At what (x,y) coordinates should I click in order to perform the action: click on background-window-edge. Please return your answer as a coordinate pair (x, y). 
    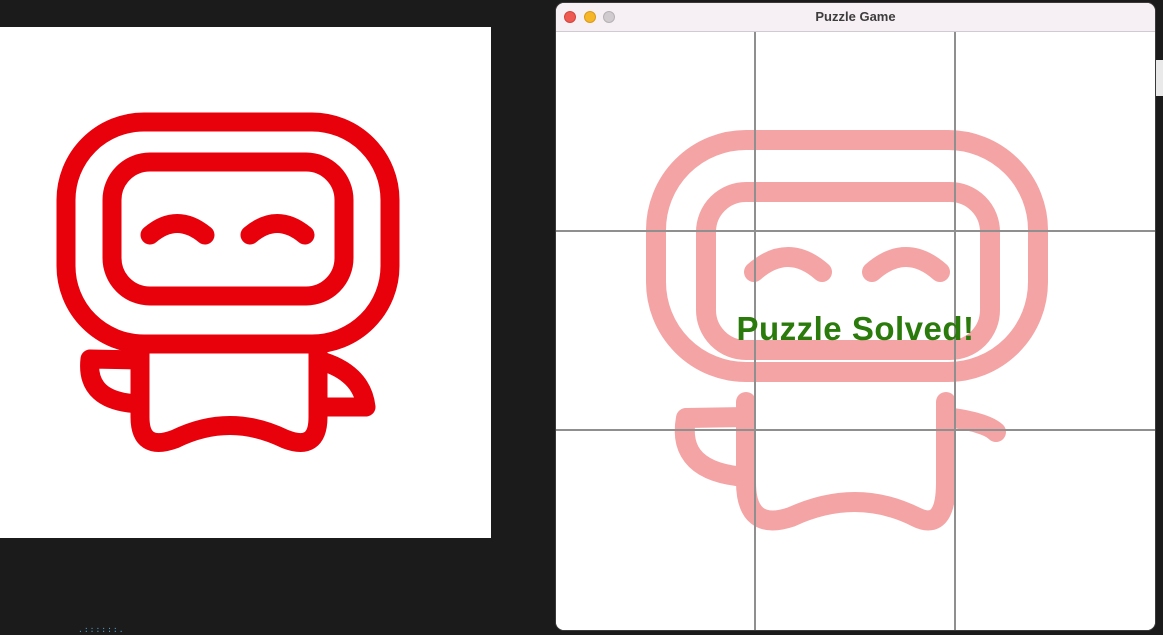
    Looking at the image, I should click on (1158, 78).